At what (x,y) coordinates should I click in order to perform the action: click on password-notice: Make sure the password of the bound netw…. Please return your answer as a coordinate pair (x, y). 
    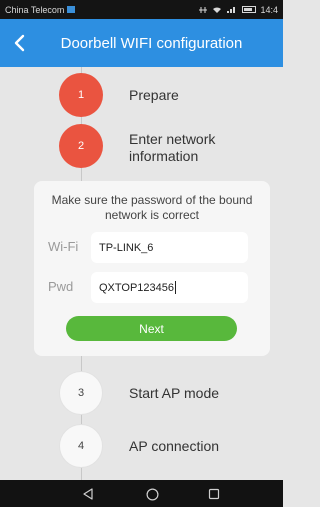
    Looking at the image, I should click on (152, 207).